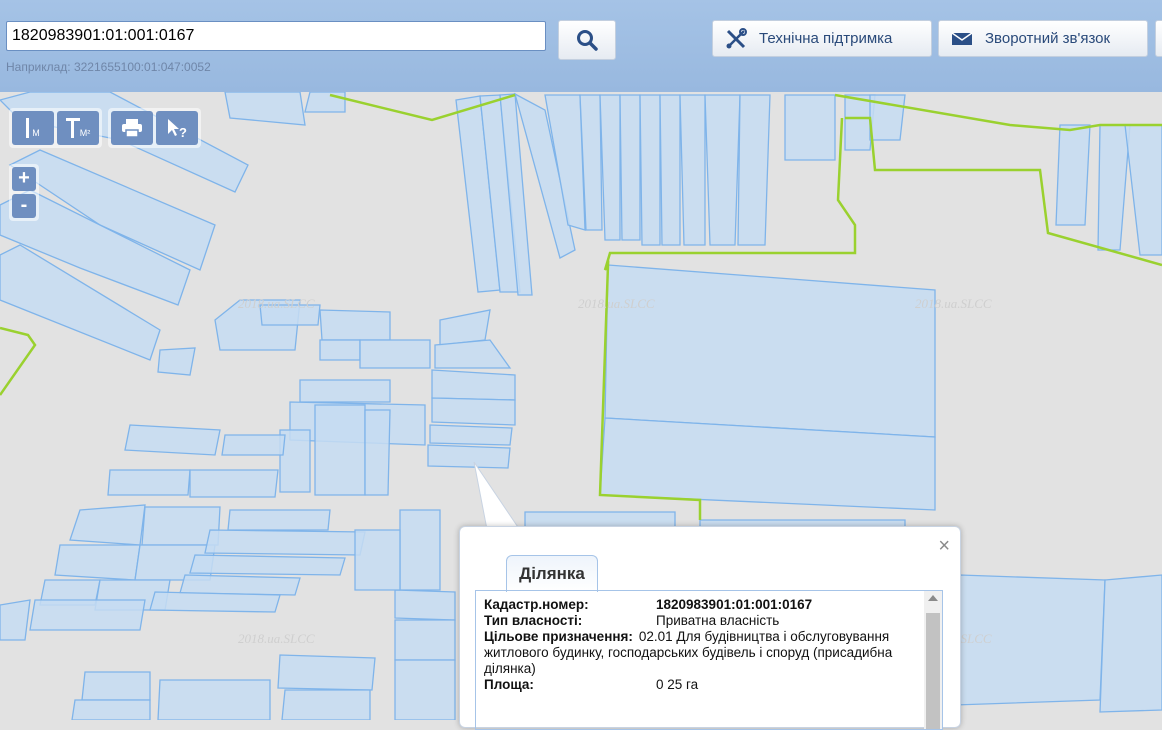  I want to click on search-button, so click(587, 40).